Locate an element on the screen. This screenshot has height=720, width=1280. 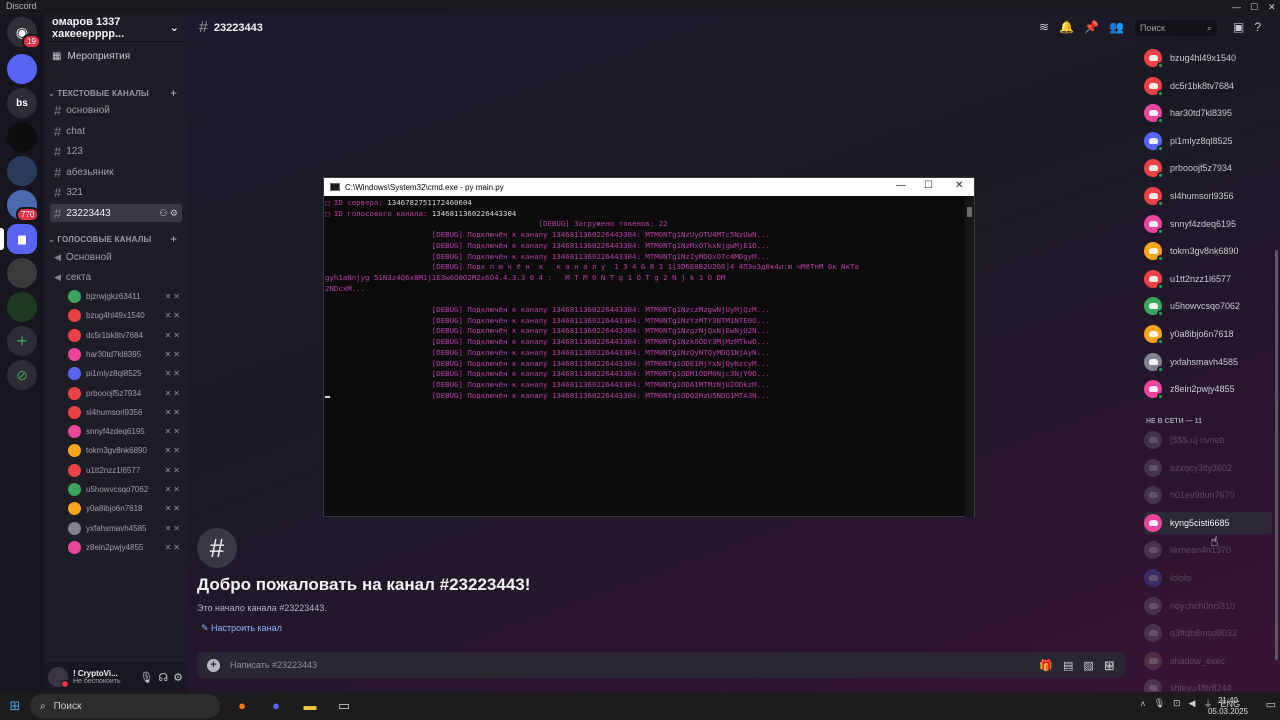
discover-button: ⊘ is located at coordinates (22, 375).